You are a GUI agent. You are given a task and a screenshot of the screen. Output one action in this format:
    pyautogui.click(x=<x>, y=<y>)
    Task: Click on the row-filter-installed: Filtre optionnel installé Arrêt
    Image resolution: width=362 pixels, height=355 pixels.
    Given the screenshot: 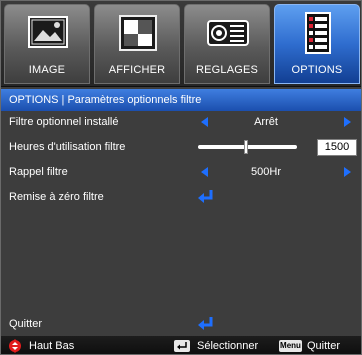 What is the action you would take?
    pyautogui.click(x=181, y=122)
    